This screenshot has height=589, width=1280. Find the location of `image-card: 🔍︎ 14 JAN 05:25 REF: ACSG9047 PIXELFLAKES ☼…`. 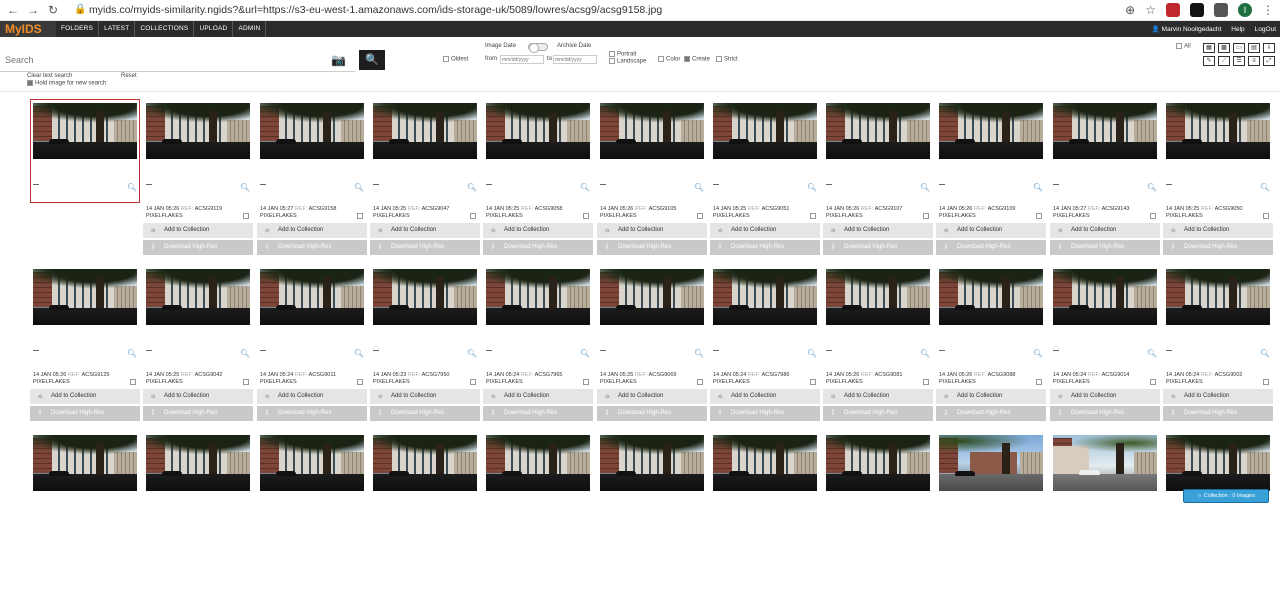

image-card: 🔍︎ 14 JAN 05:25 REF: ACSG9047 PIXELFLAKES ☼… is located at coordinates (425, 178).